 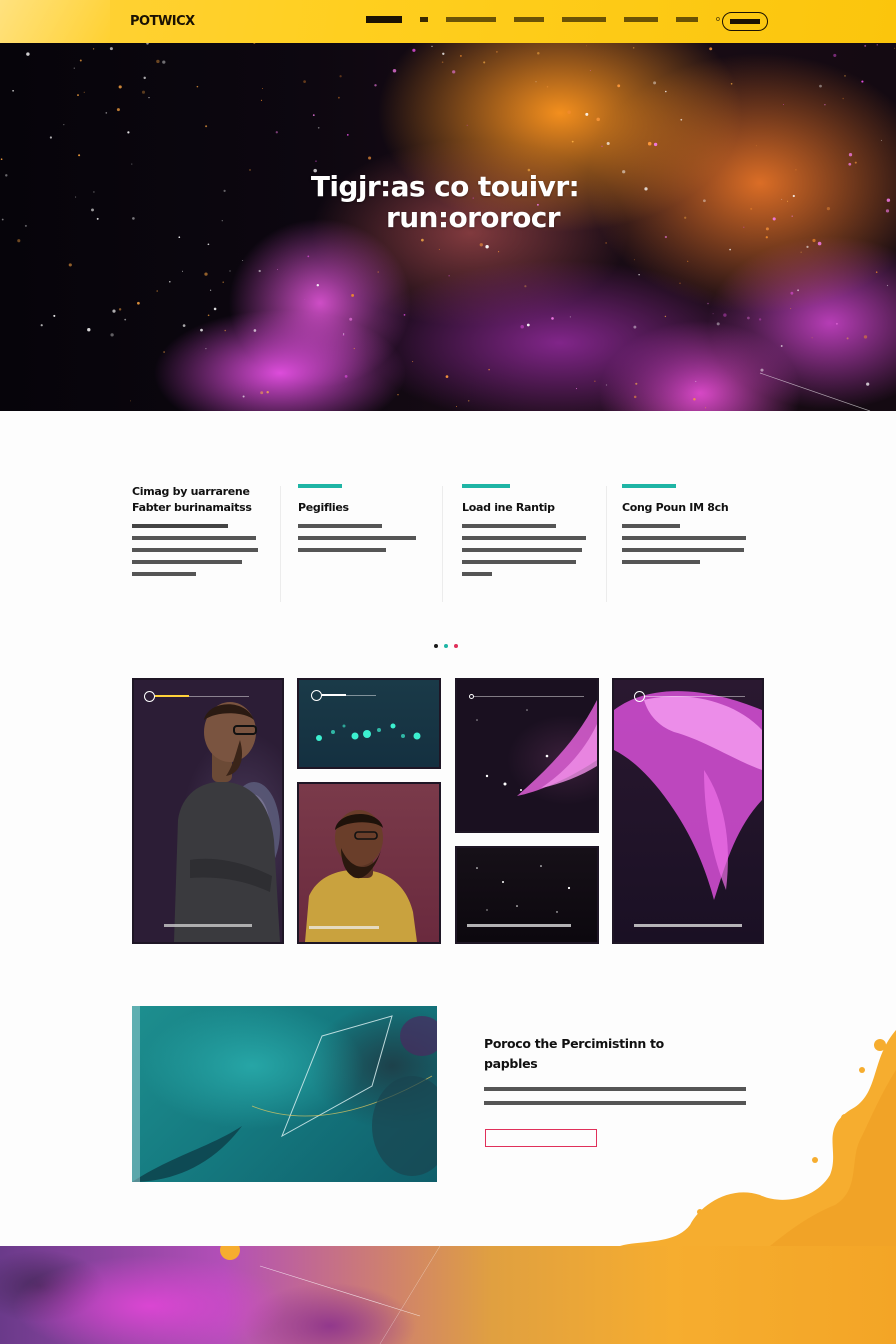 I want to click on gallery-card-pink-galaxy, so click(x=527, y=755).